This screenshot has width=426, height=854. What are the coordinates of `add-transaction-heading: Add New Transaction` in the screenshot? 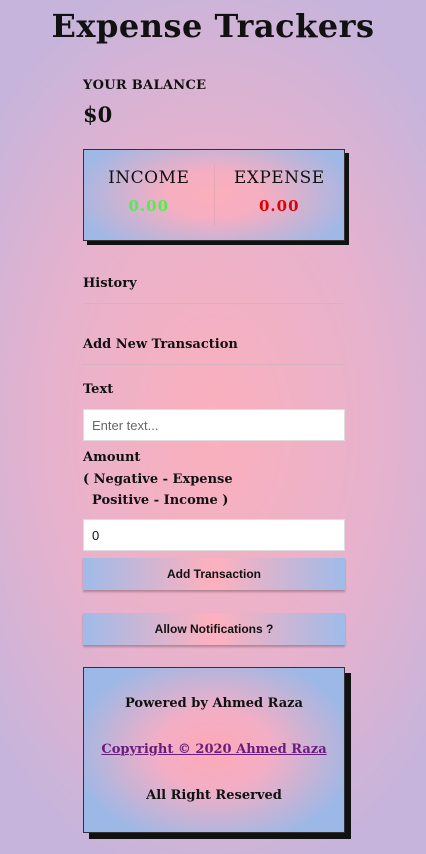 It's located at (214, 350).